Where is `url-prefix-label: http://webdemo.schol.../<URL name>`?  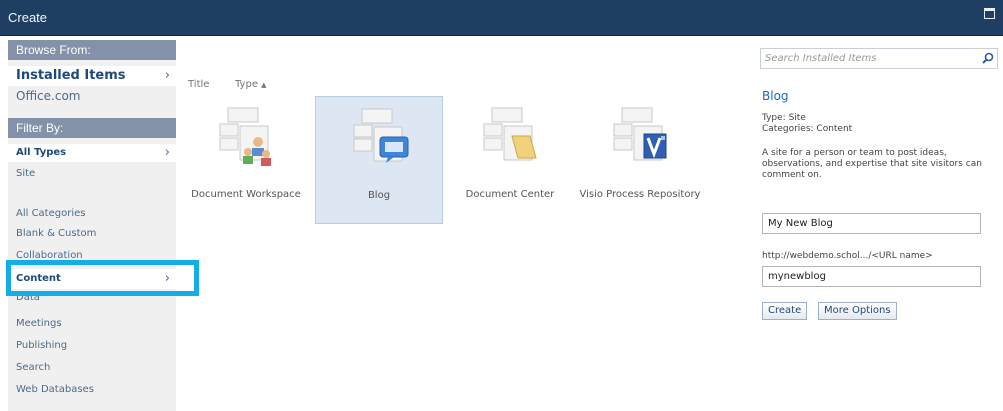 url-prefix-label: http://webdemo.schol.../<URL name> is located at coordinates (847, 256).